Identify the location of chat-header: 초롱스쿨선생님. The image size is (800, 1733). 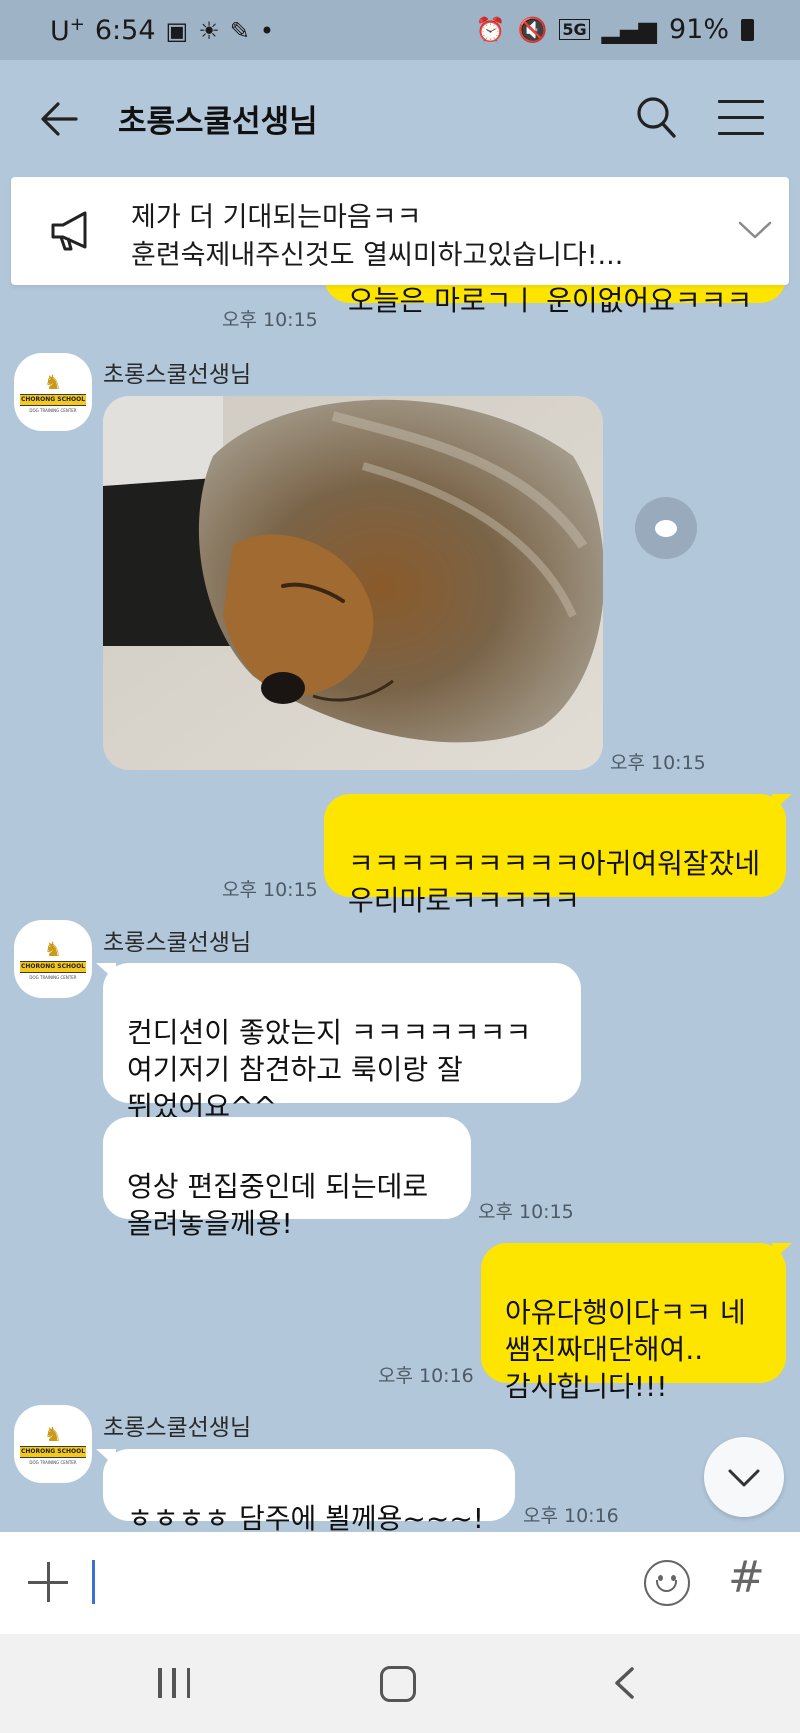
(400, 117).